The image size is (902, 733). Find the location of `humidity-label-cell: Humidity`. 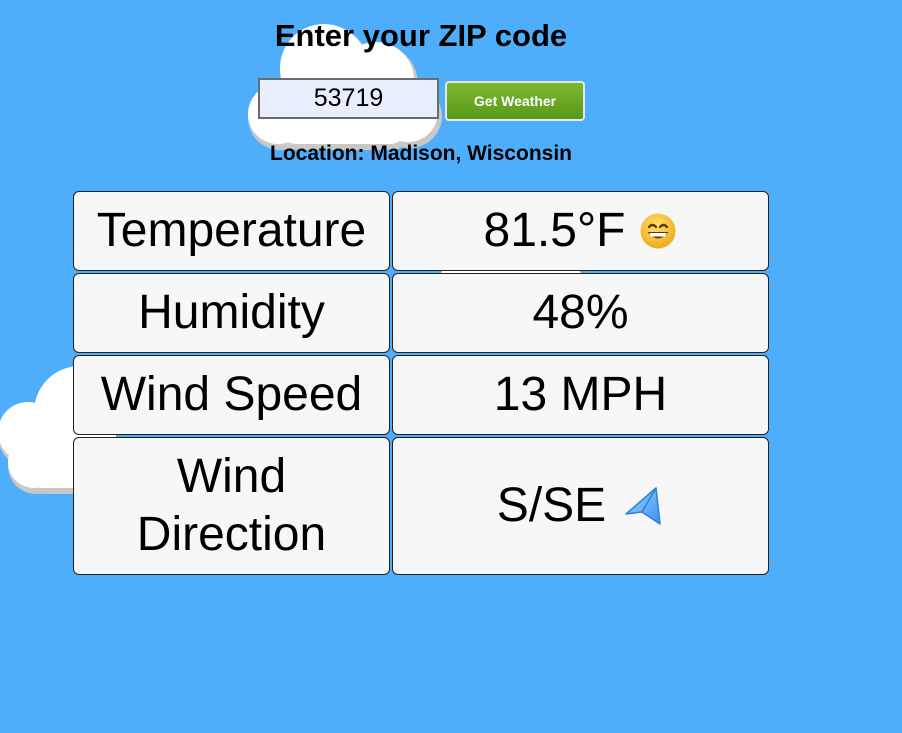

humidity-label-cell: Humidity is located at coordinates (231, 313).